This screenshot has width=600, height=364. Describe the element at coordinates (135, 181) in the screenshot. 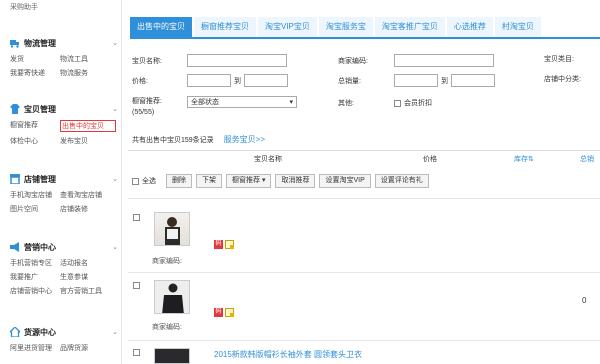

I see `select-all-checkbox` at that location.